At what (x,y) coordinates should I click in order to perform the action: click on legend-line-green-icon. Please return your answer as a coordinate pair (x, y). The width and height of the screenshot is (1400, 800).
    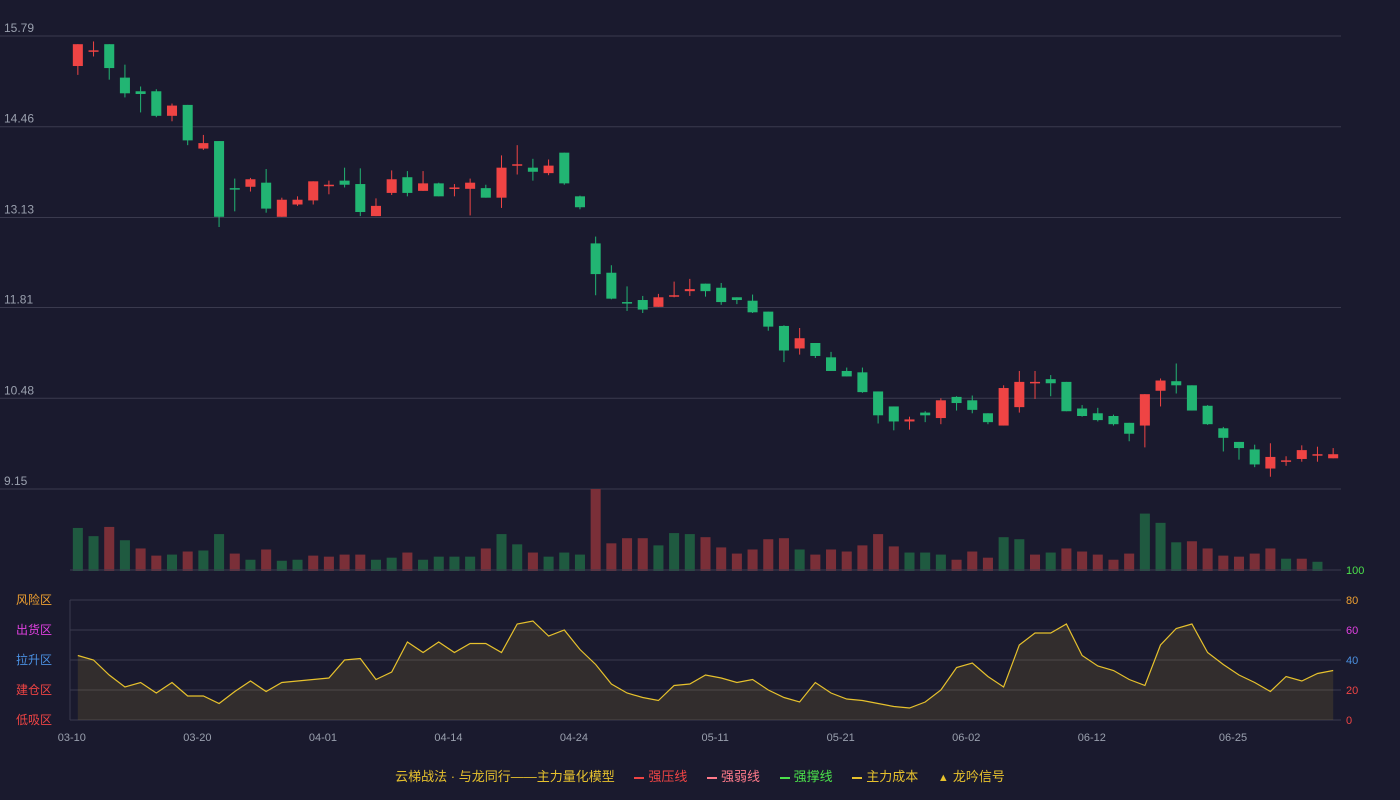
    Looking at the image, I should click on (784, 777).